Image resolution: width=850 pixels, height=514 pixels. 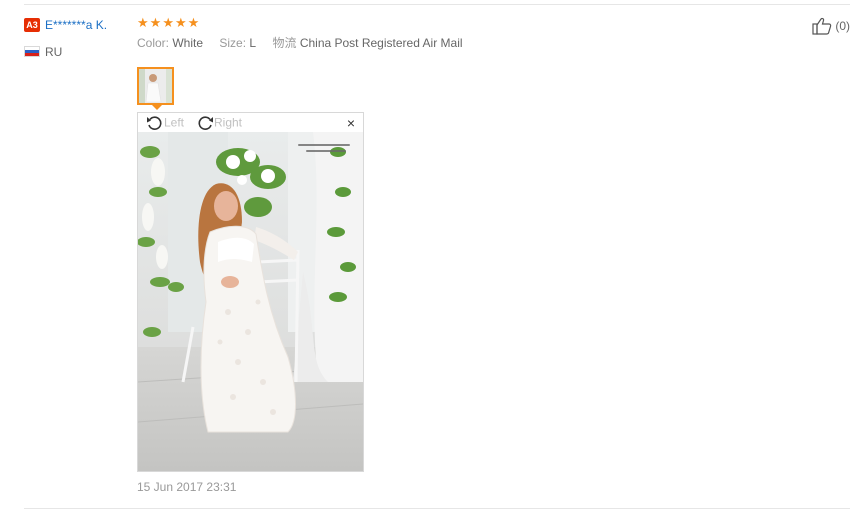 I want to click on buyer-level-badge: A3, so click(x=32, y=24).